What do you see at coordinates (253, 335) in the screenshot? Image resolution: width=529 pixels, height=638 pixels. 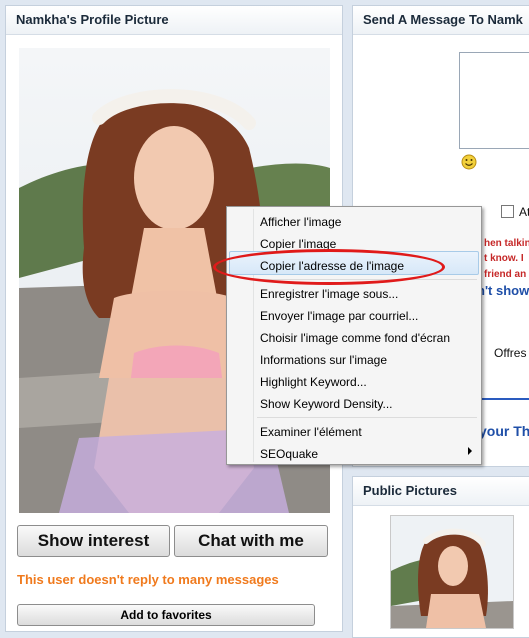 I see `menu-gutter` at bounding box center [253, 335].